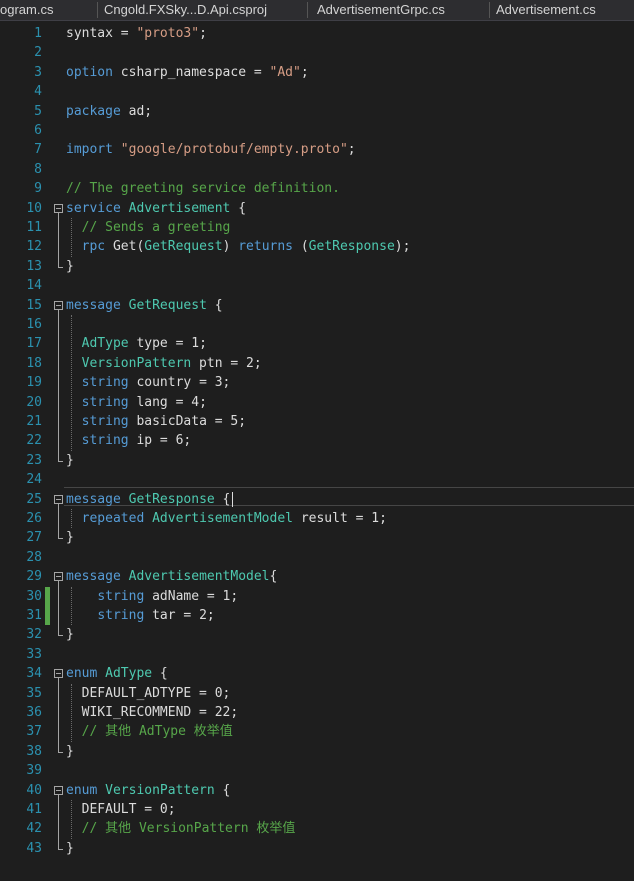 The height and width of the screenshot is (881, 634). Describe the element at coordinates (340, 518) in the screenshot. I see `code-token: result = 1;` at that location.